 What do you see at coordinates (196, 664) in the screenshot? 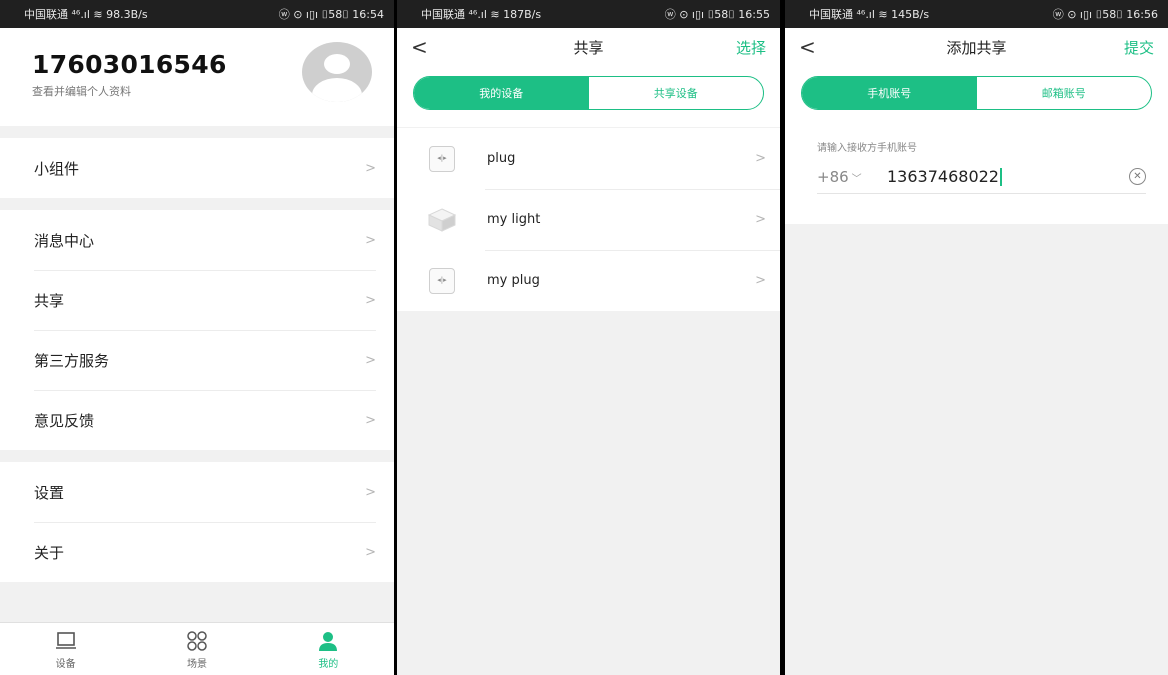
I see `tab-label: 场景` at bounding box center [196, 664].